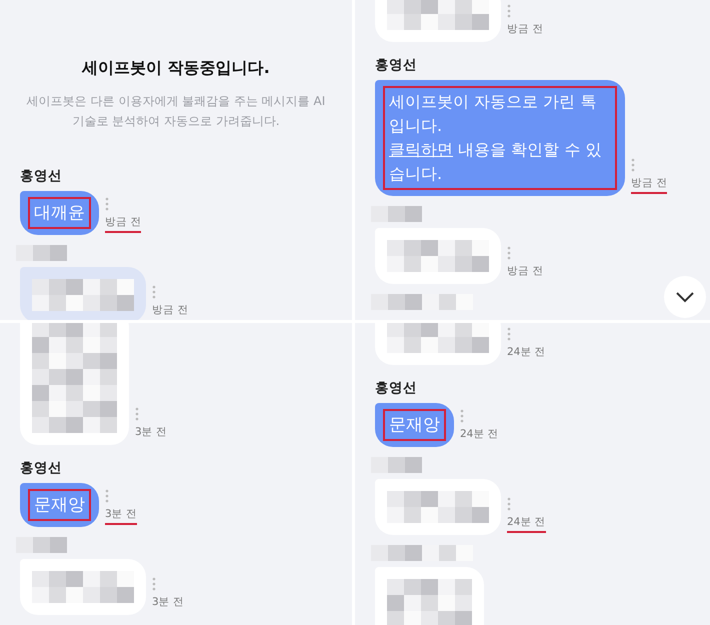 The image size is (710, 625). What do you see at coordinates (176, 111) in the screenshot?
I see `notice-text: 세이프봇은 다른 이용자에게 불쾌감을 주는 메시지를 AI 기술로 분석하여 자동으로 가려줍니다.` at bounding box center [176, 111].